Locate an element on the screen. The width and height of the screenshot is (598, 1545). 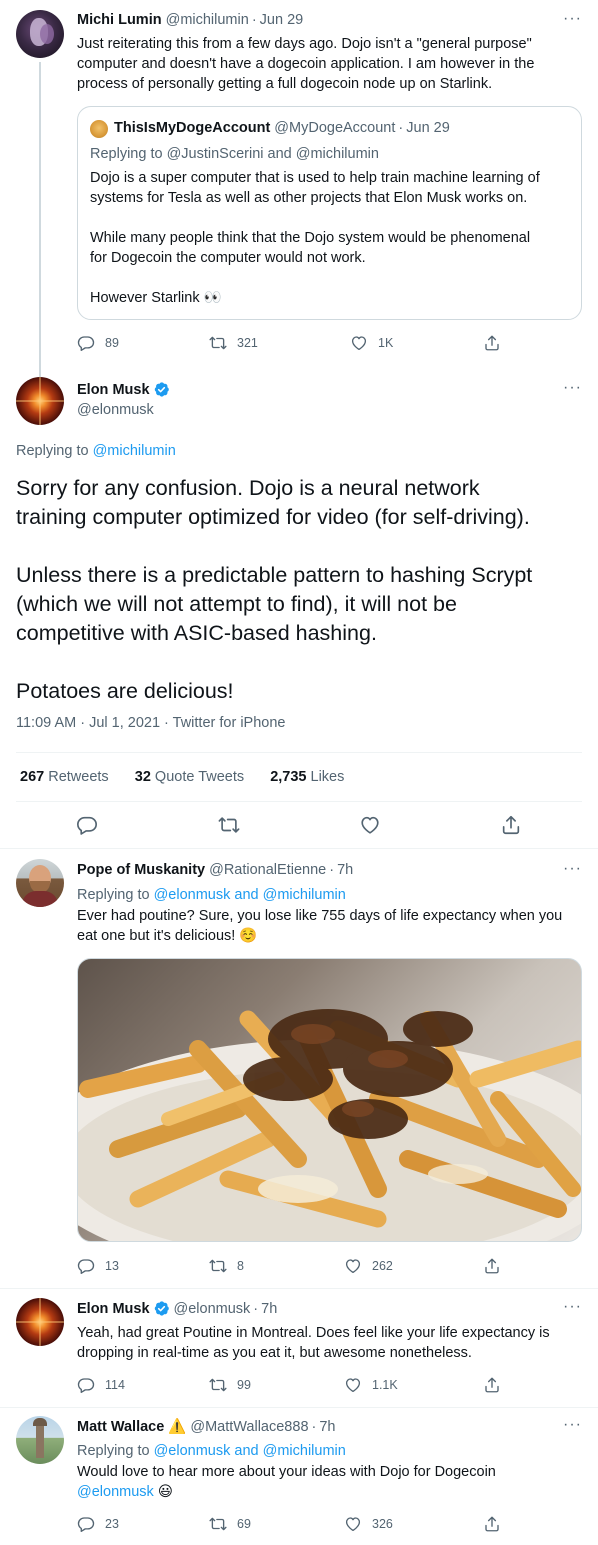
retweet-button is located at coordinates (229, 825).